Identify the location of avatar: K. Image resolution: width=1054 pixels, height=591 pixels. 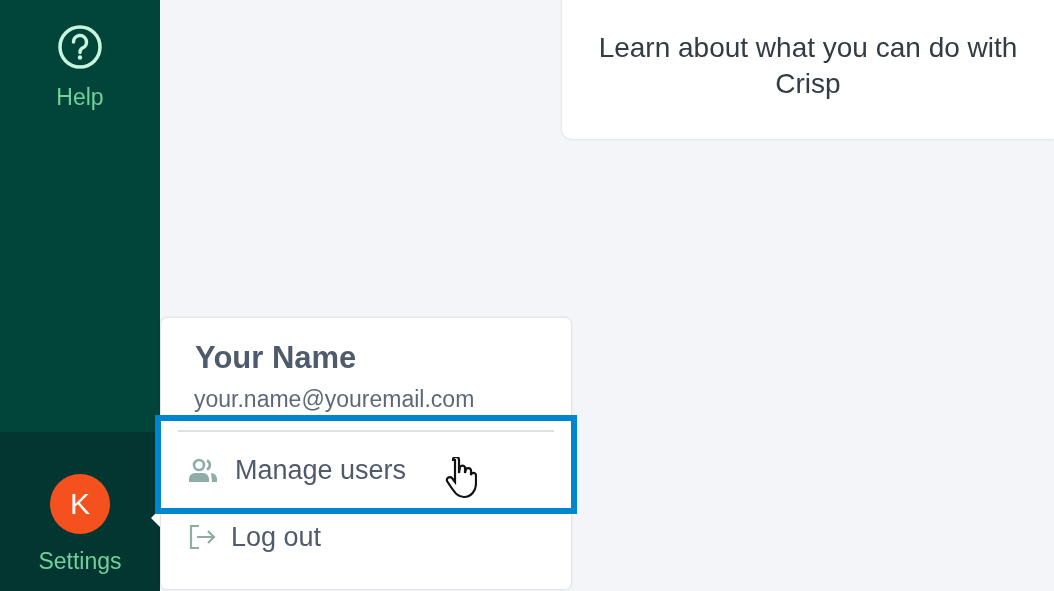
(80, 504).